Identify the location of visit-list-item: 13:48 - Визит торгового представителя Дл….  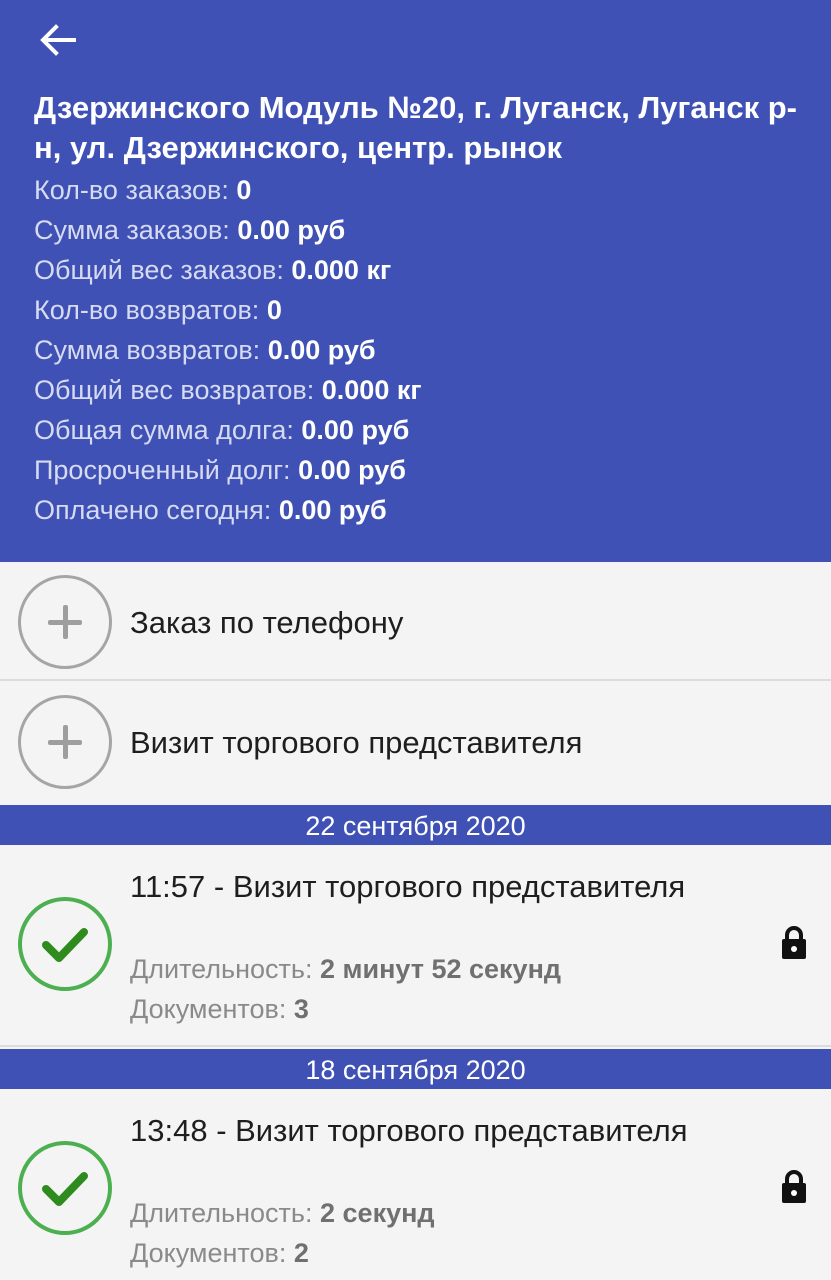
(415, 1184).